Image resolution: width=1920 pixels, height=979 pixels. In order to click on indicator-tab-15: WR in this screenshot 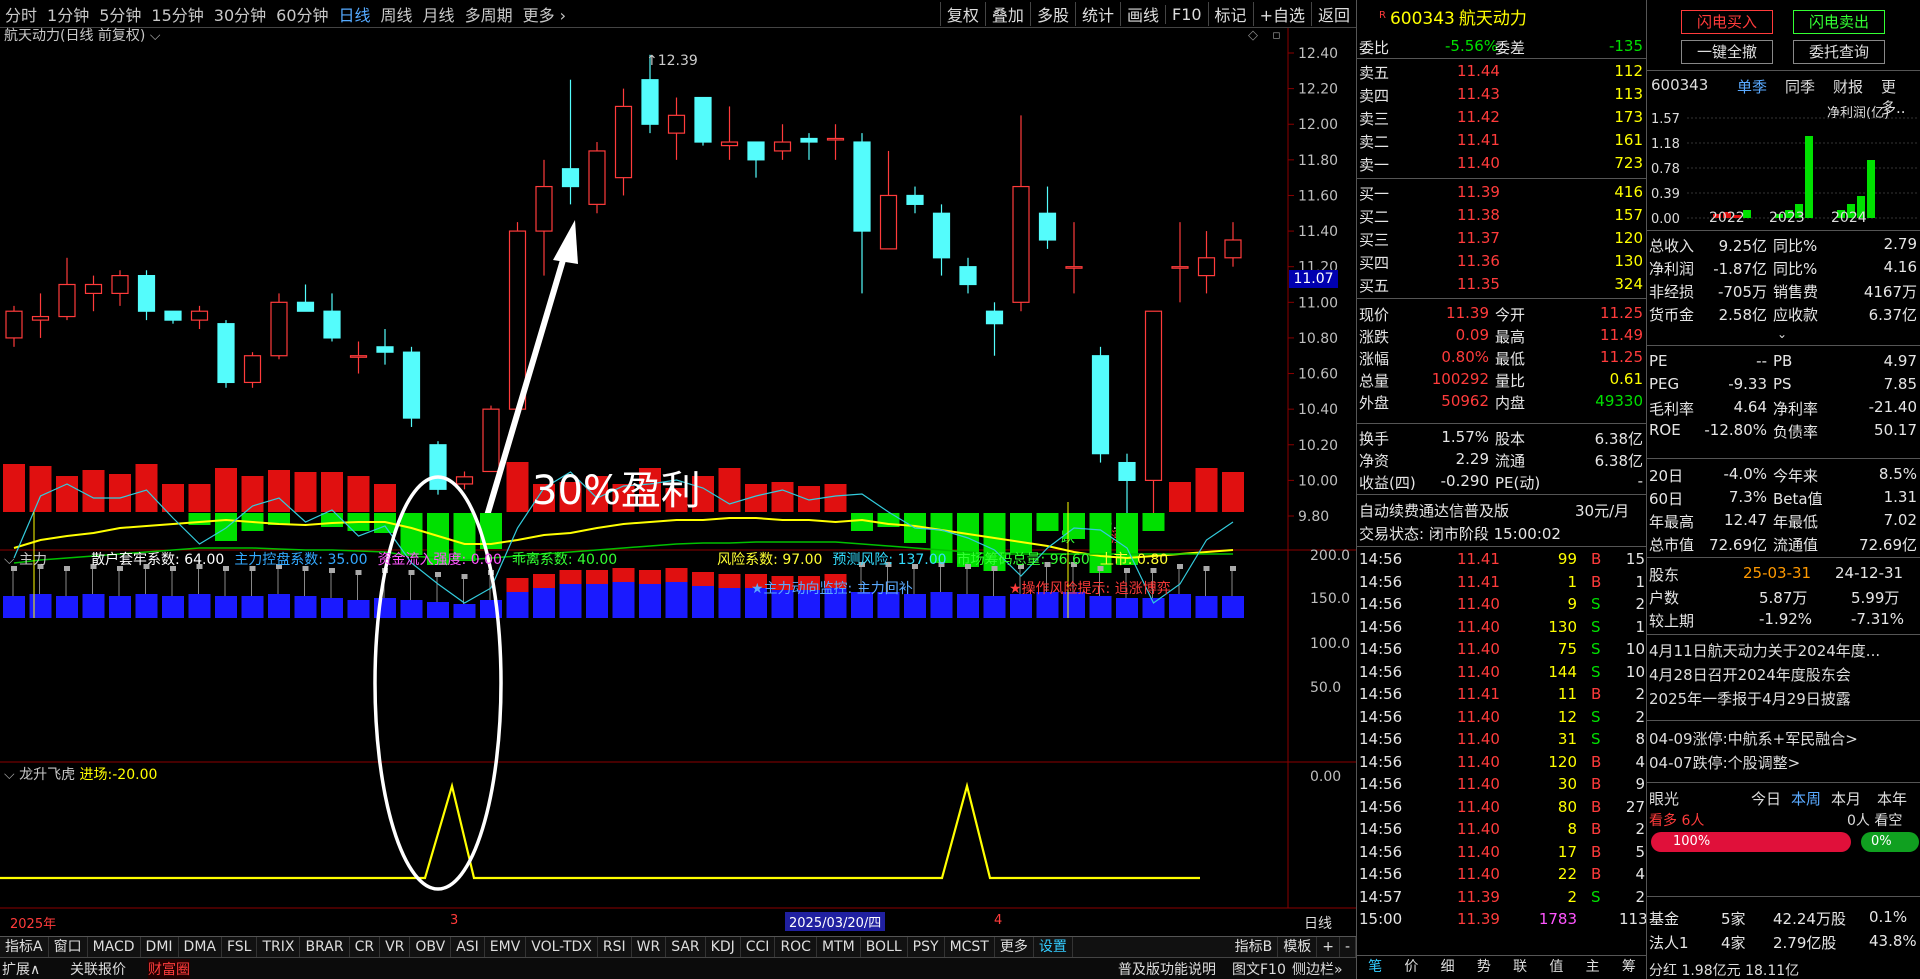, I will do `click(649, 947)`.